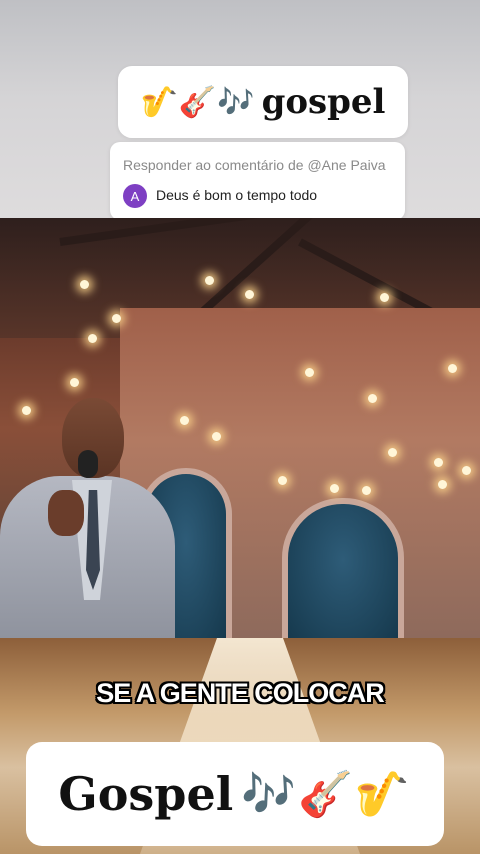  What do you see at coordinates (240, 693) in the screenshot?
I see `video-caption: SE A GENTE COLOCAR` at bounding box center [240, 693].